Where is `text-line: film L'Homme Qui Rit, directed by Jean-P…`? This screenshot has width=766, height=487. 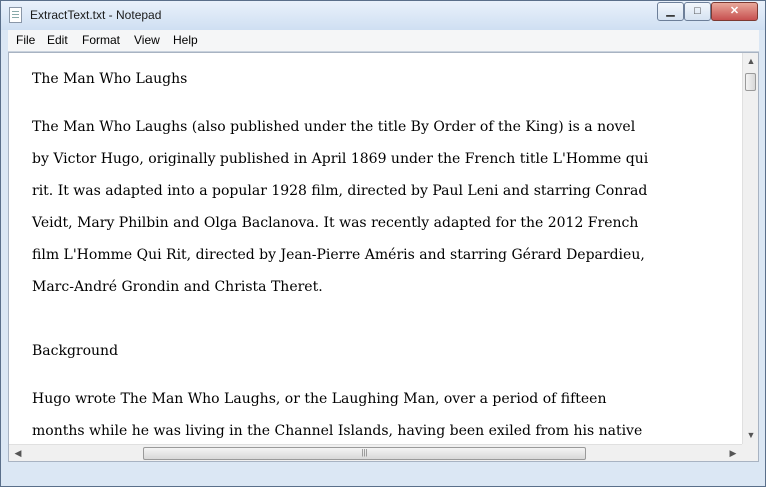 text-line: film L'Homme Qui Rit, directed by Jean-P… is located at coordinates (338, 255).